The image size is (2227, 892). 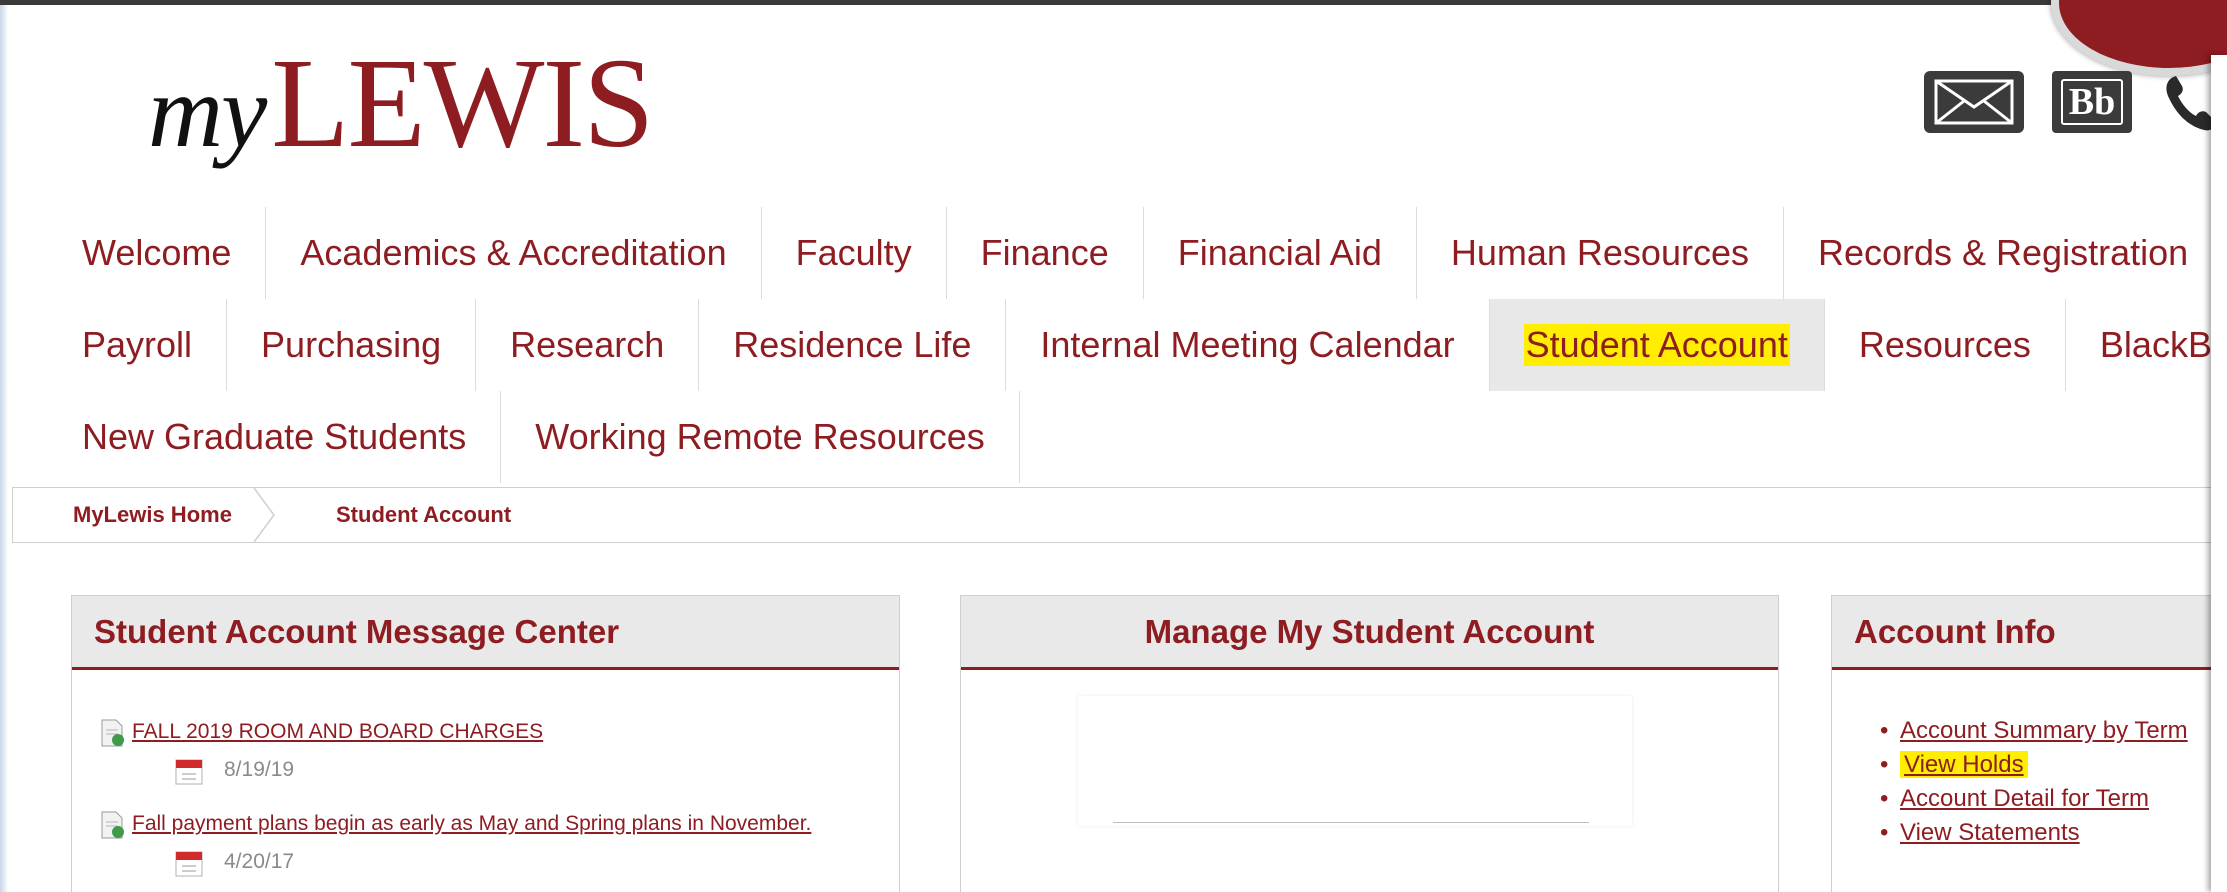 What do you see at coordinates (2034, 765) in the screenshot?
I see `list-item: • View Holds` at bounding box center [2034, 765].